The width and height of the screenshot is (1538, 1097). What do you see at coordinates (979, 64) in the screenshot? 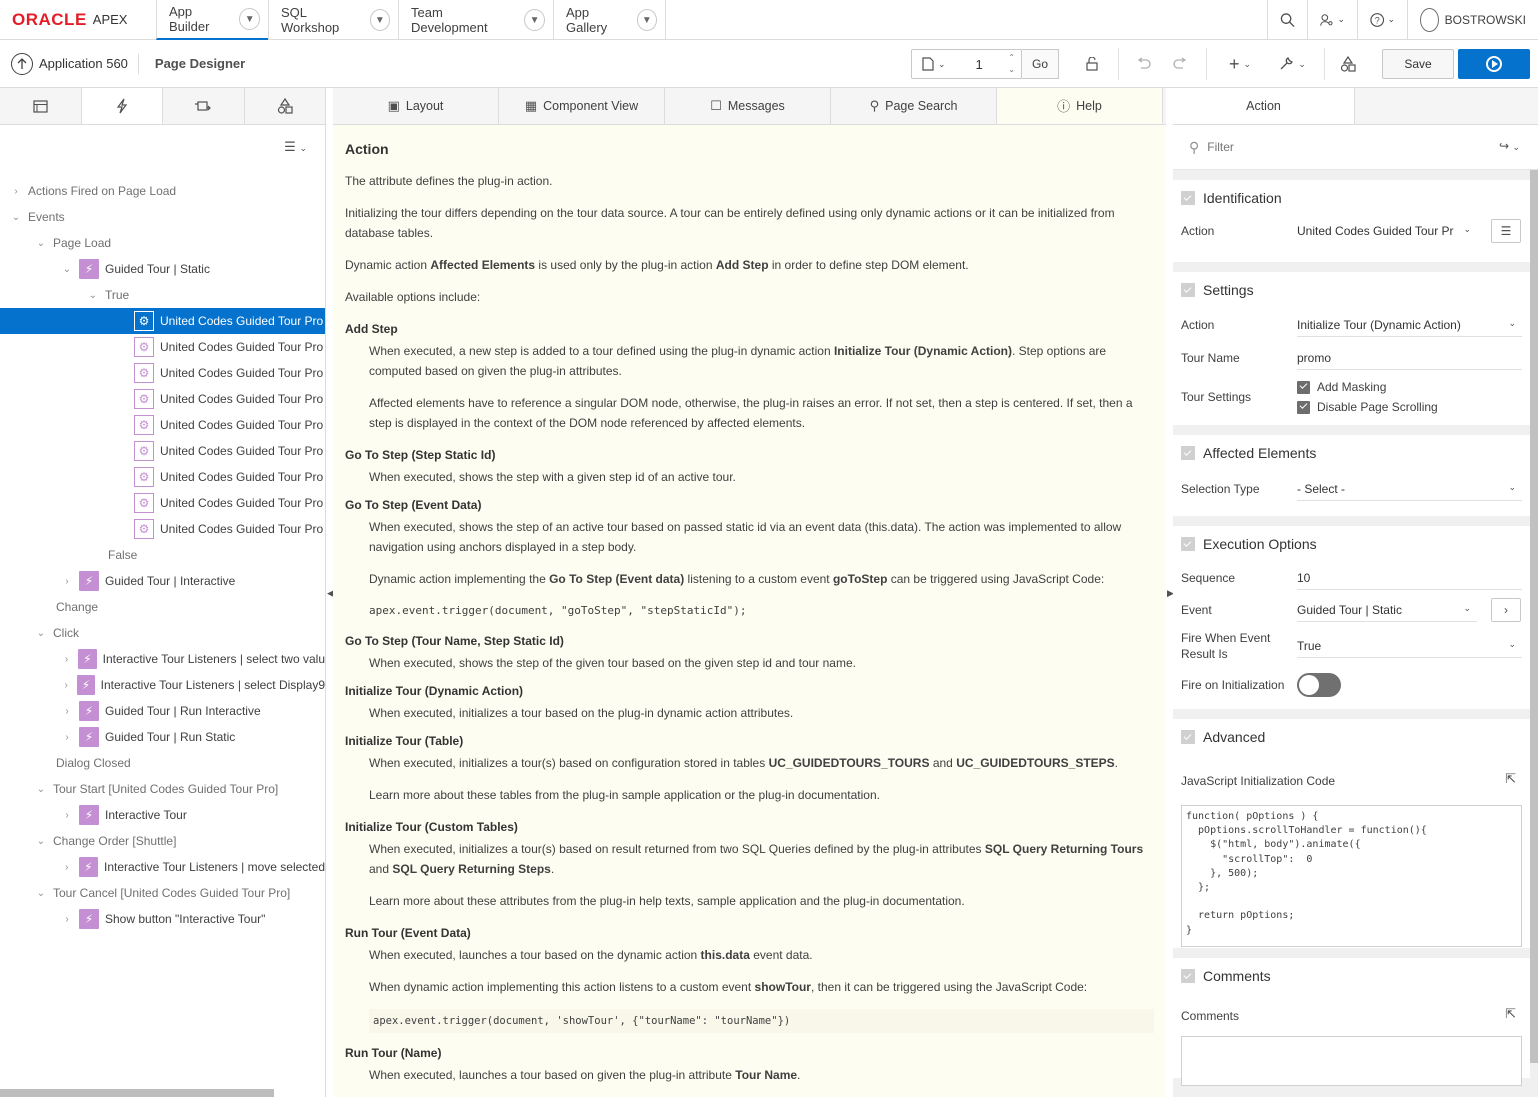
I see `page-number-input: 1` at bounding box center [979, 64].